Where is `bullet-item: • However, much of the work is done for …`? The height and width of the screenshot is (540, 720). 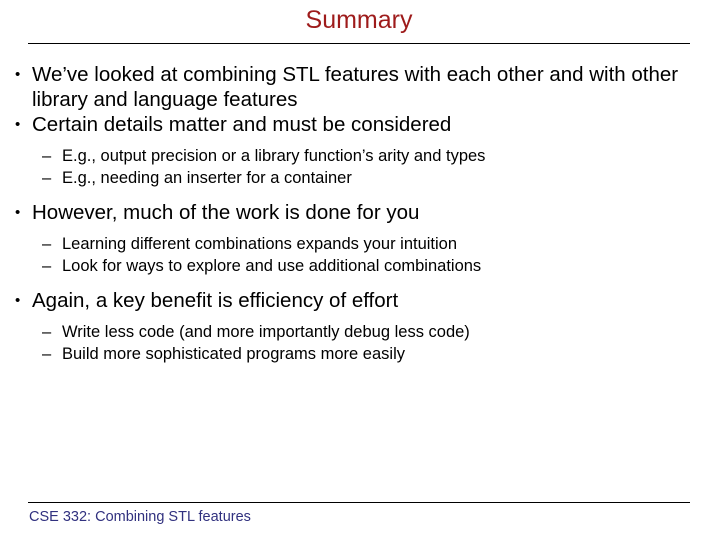 bullet-item: • However, much of the work is done for … is located at coordinates (360, 212).